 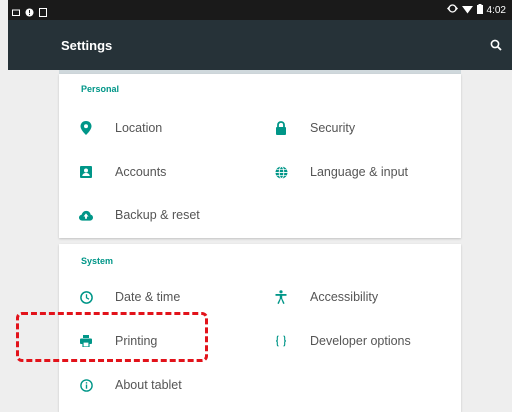 What do you see at coordinates (467, 10) in the screenshot?
I see `wifi-icon` at bounding box center [467, 10].